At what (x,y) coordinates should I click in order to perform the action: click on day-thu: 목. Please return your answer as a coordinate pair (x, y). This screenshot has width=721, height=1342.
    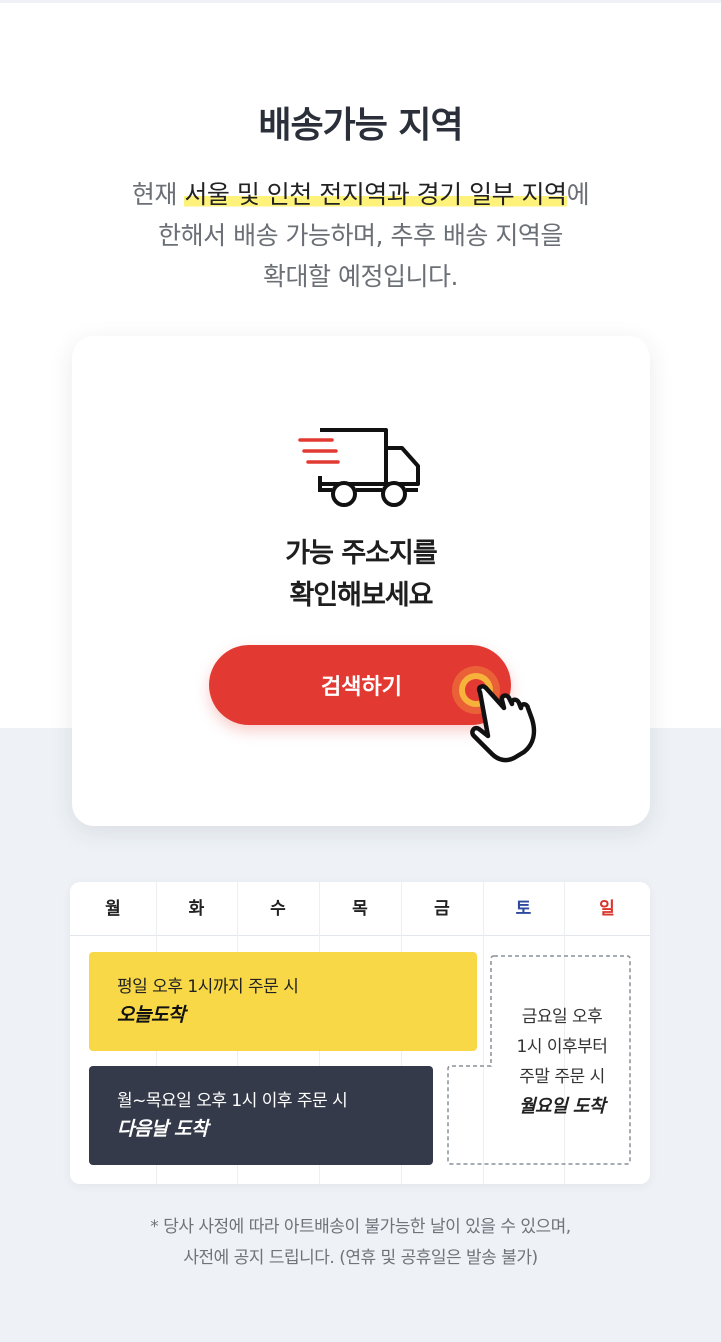
    Looking at the image, I should click on (360, 909).